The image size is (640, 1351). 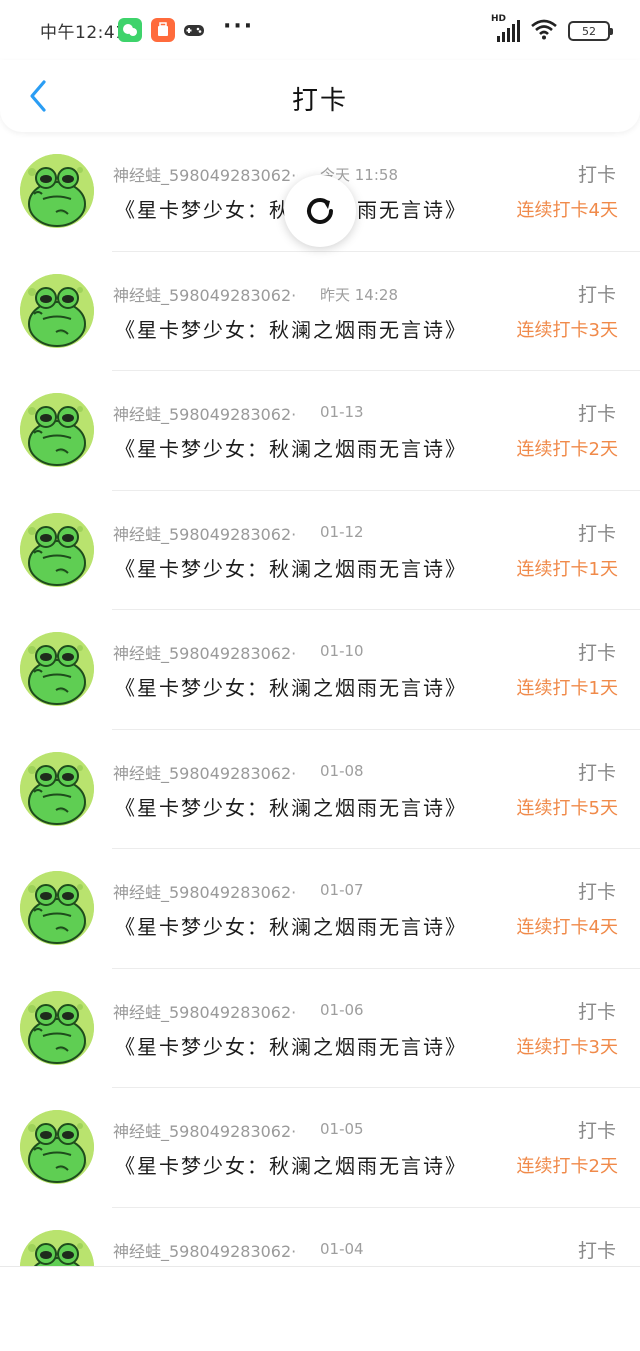 What do you see at coordinates (342, 890) in the screenshot?
I see `checkin-time: 01-07` at bounding box center [342, 890].